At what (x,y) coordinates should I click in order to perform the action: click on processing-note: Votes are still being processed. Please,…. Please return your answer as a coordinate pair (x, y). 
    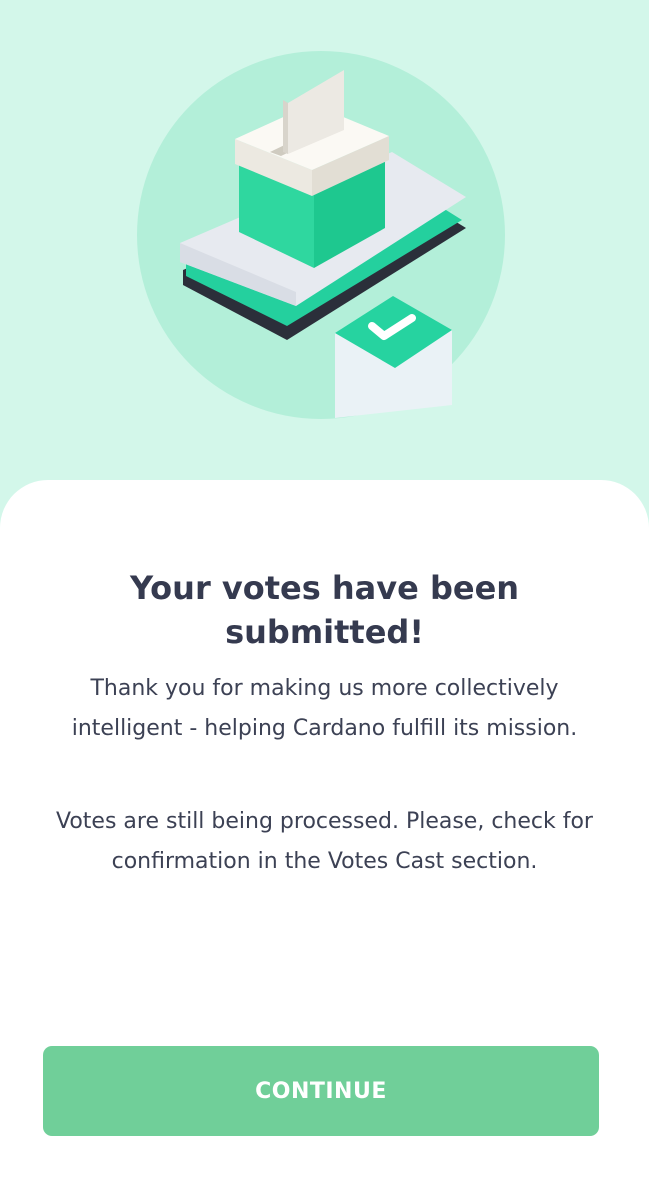
    Looking at the image, I should click on (324, 841).